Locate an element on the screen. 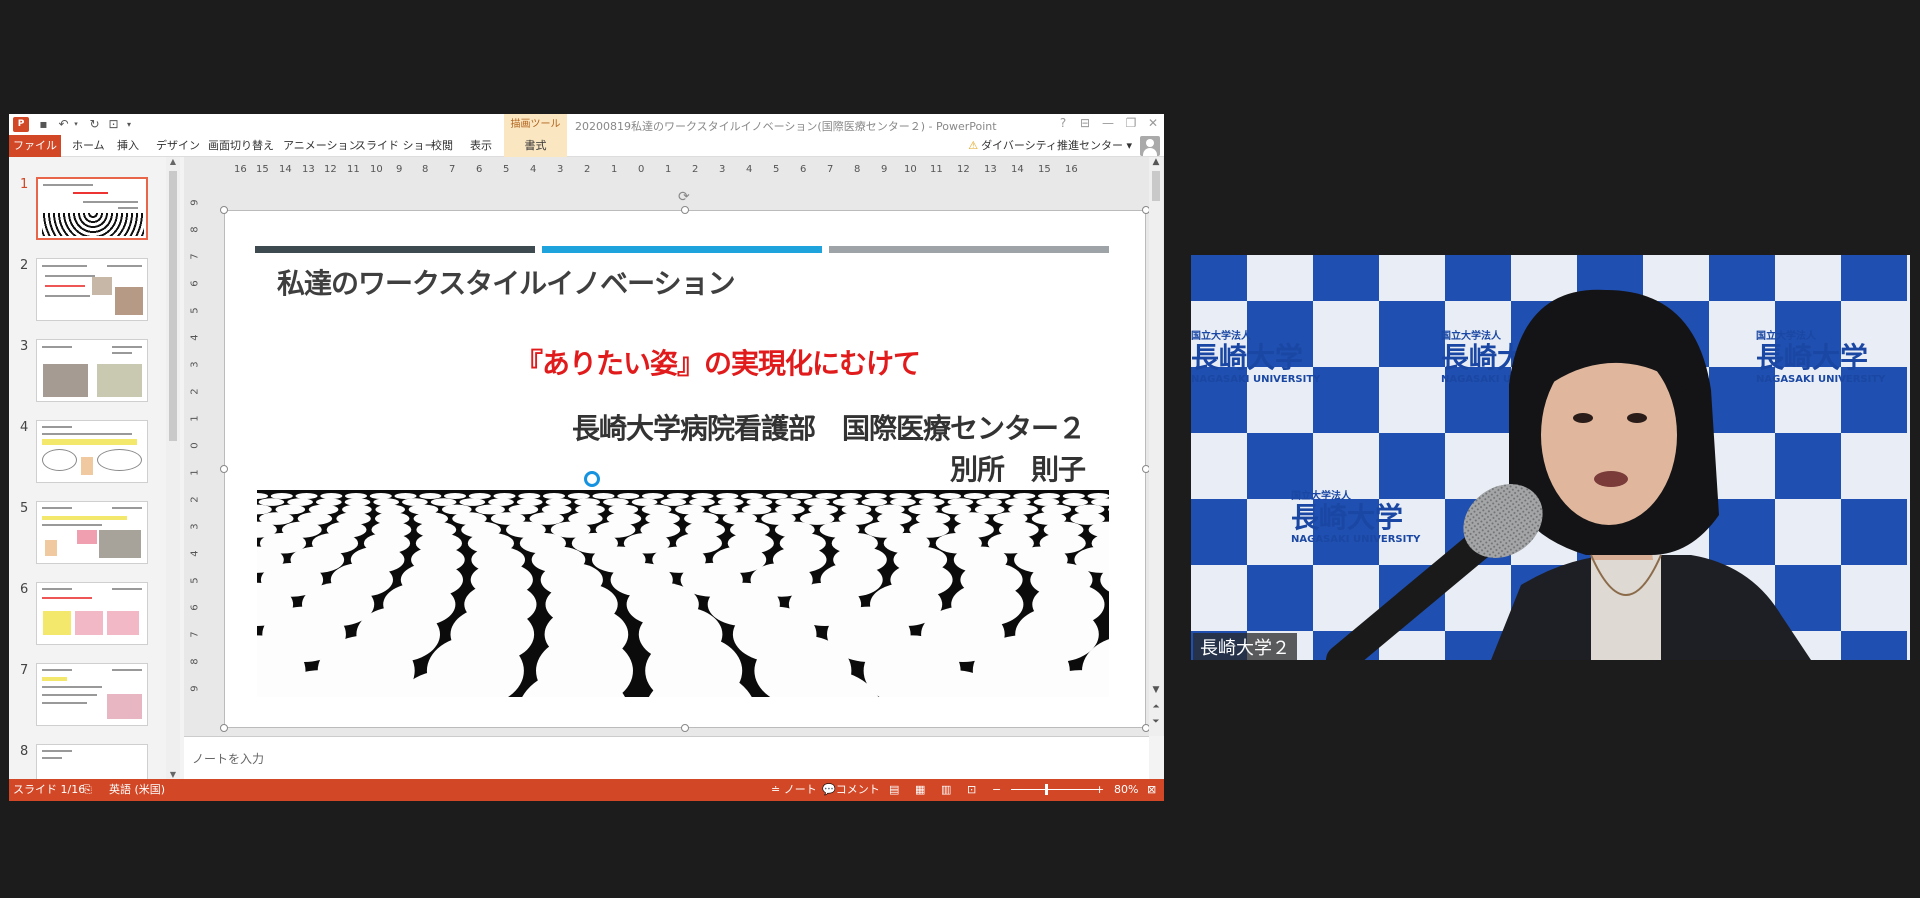 Image resolution: width=1920 pixels, height=898 pixels. redo-icon: ↻ is located at coordinates (94, 124).